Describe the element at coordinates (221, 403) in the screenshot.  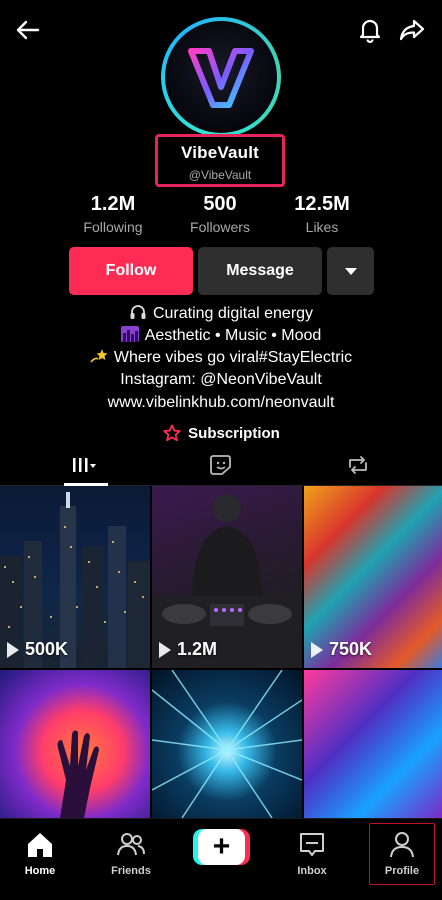
I see `bio-link: www.vibelinkhub.com/neonvault` at that location.